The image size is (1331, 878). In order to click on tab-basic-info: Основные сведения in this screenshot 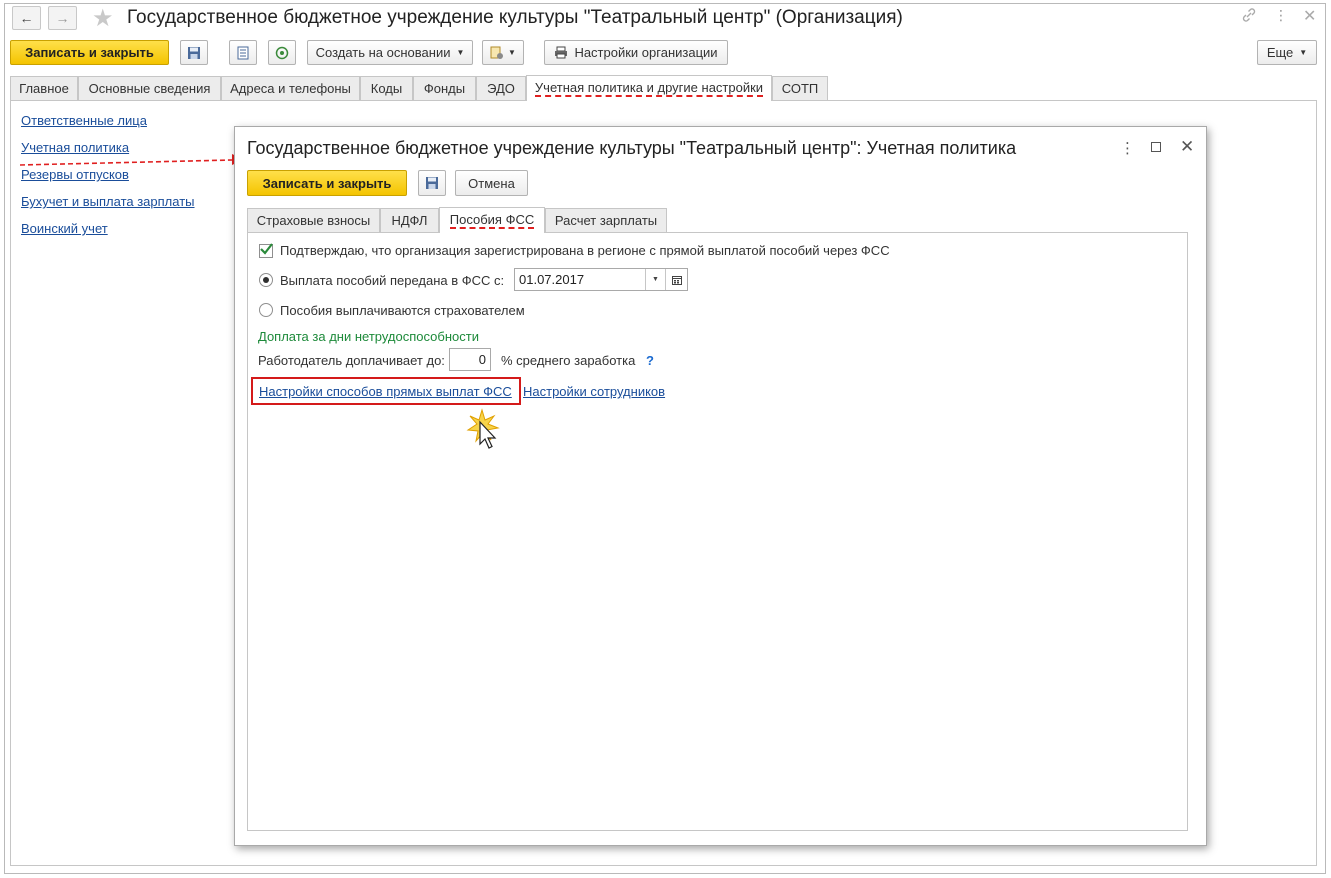, I will do `click(149, 88)`.